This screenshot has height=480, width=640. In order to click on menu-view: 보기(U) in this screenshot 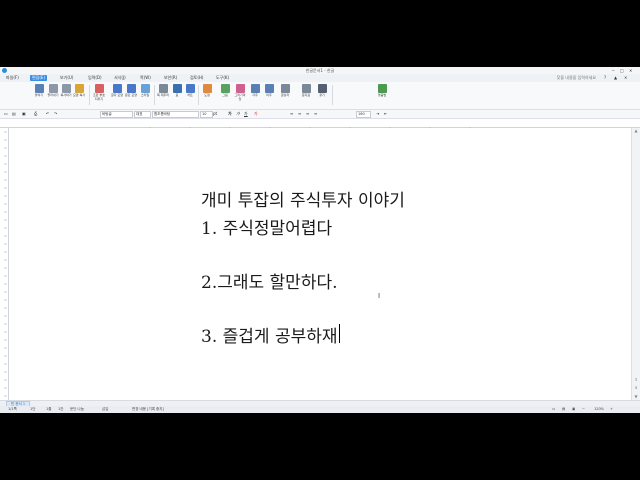, I will do `click(66, 78)`.